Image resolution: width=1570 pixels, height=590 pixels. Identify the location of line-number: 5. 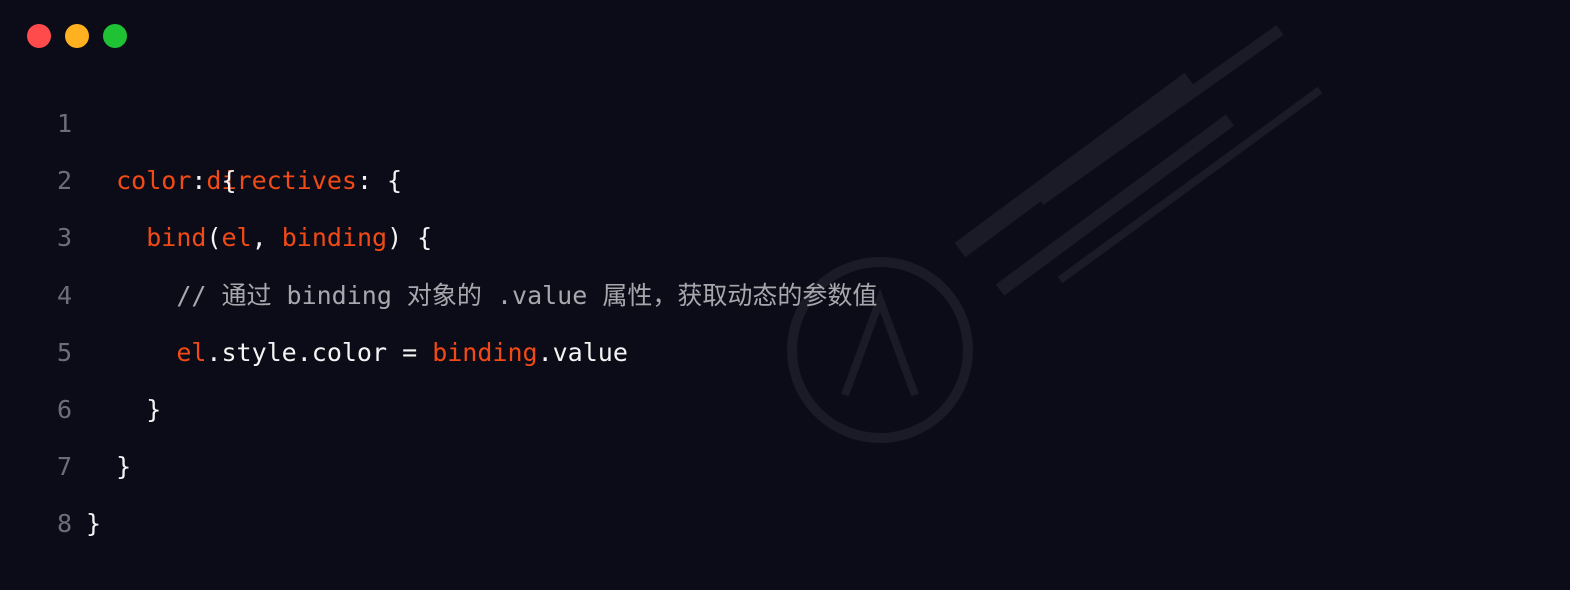
(64, 352).